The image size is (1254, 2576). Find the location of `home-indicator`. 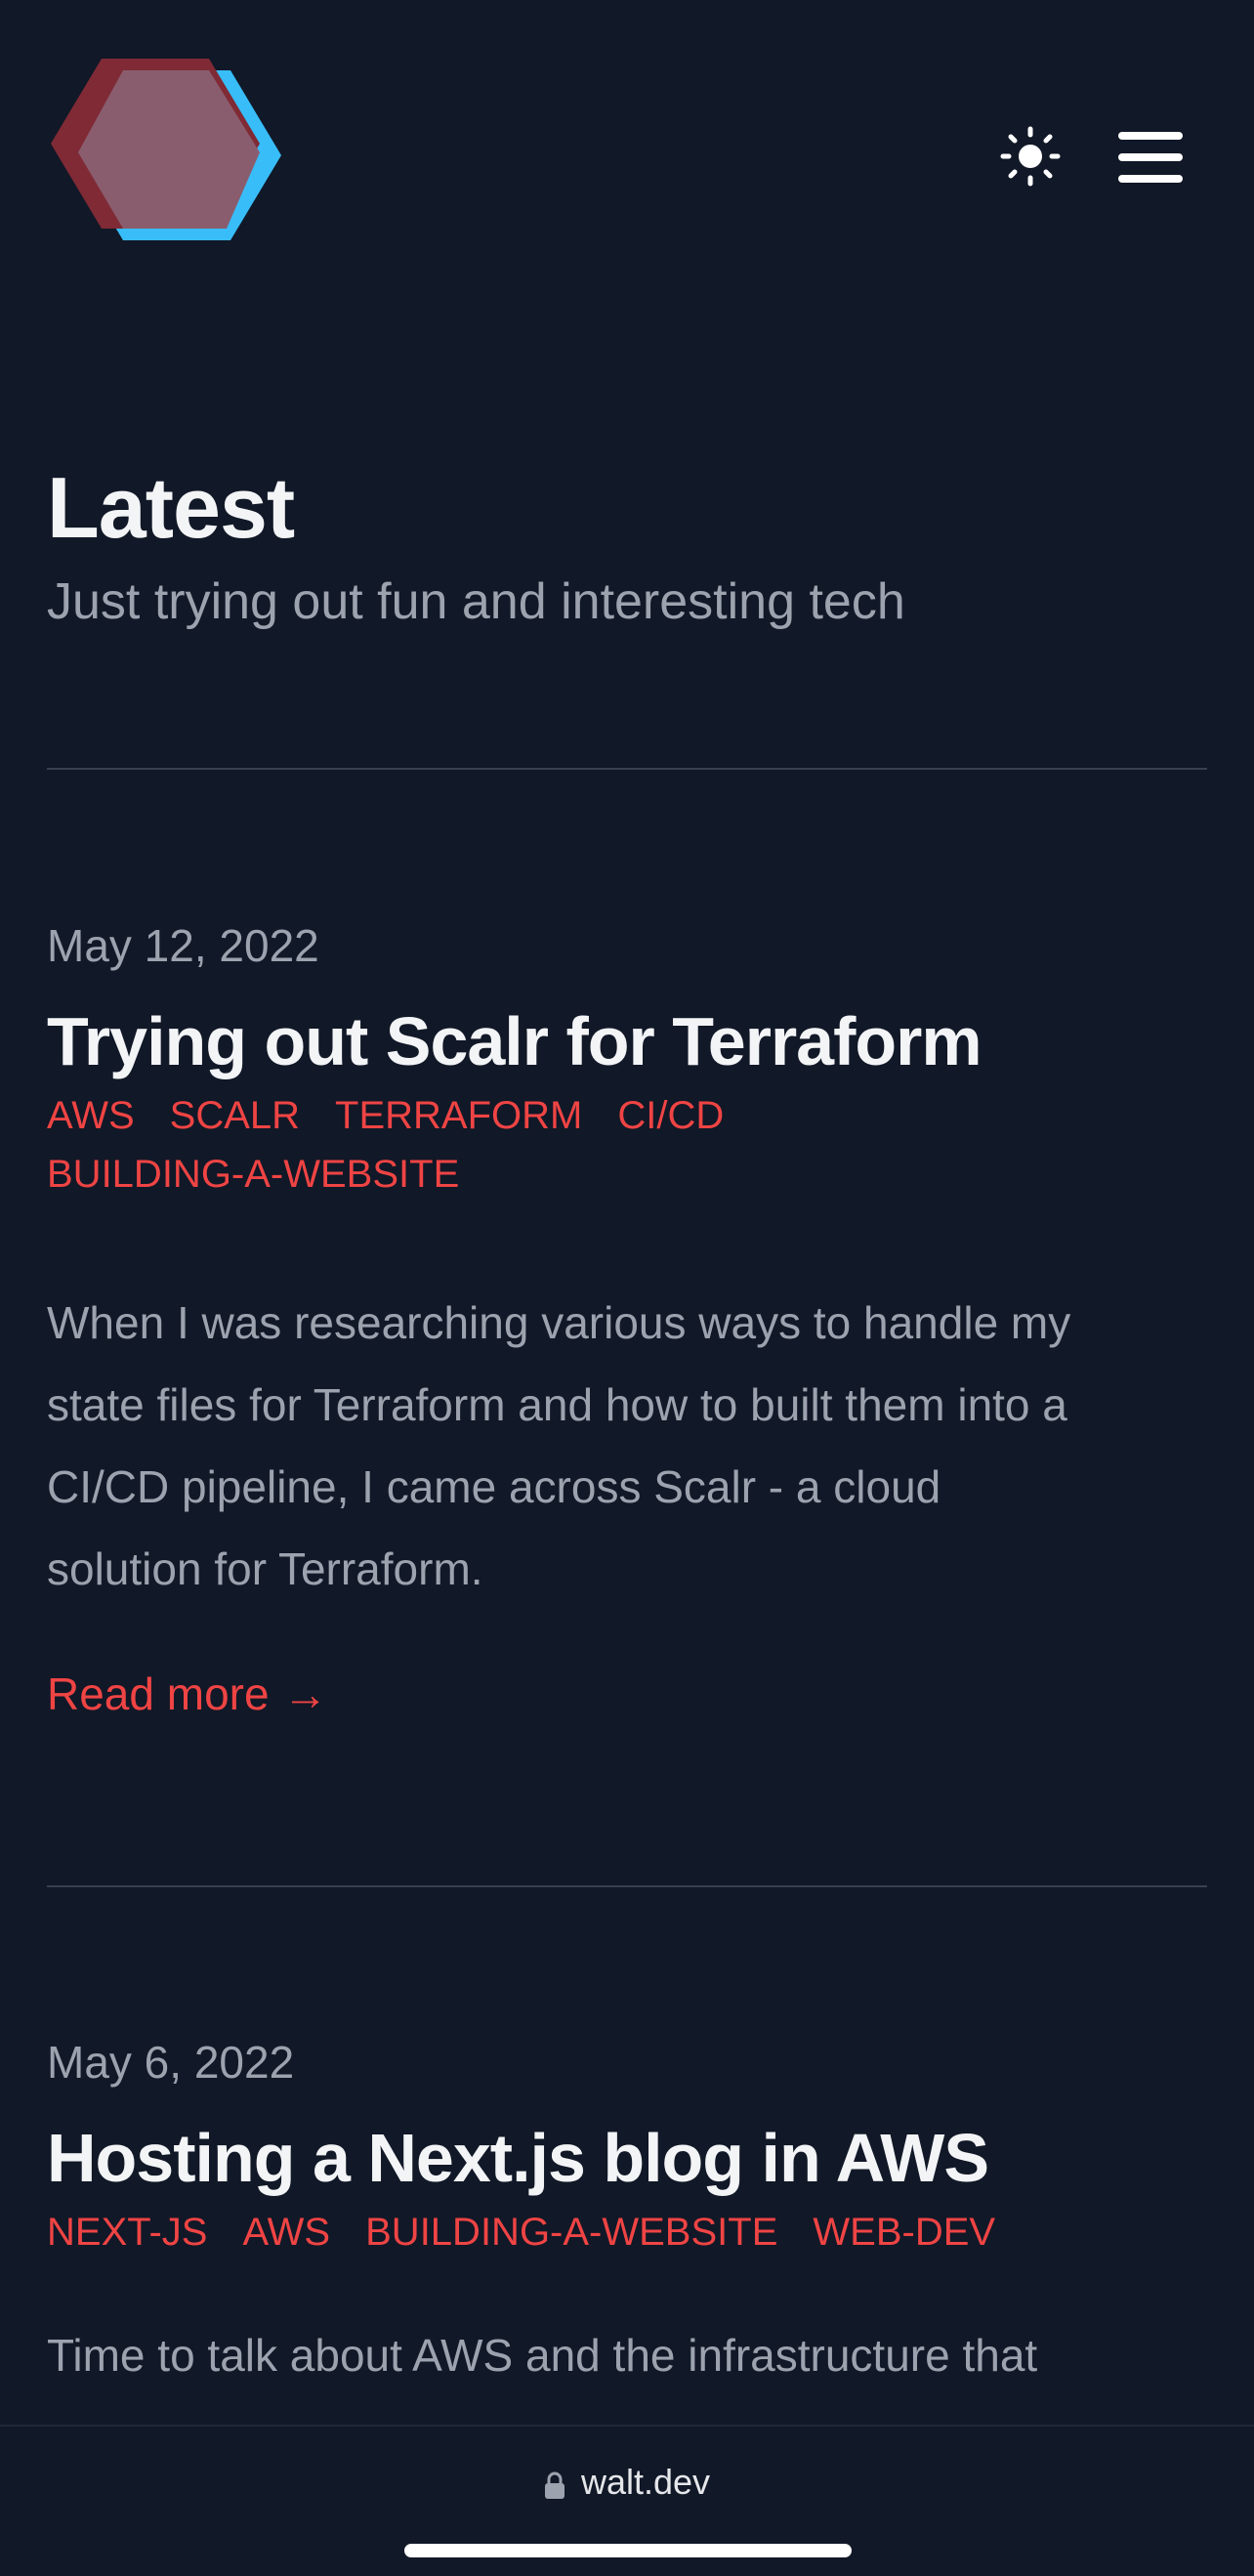

home-indicator is located at coordinates (628, 2550).